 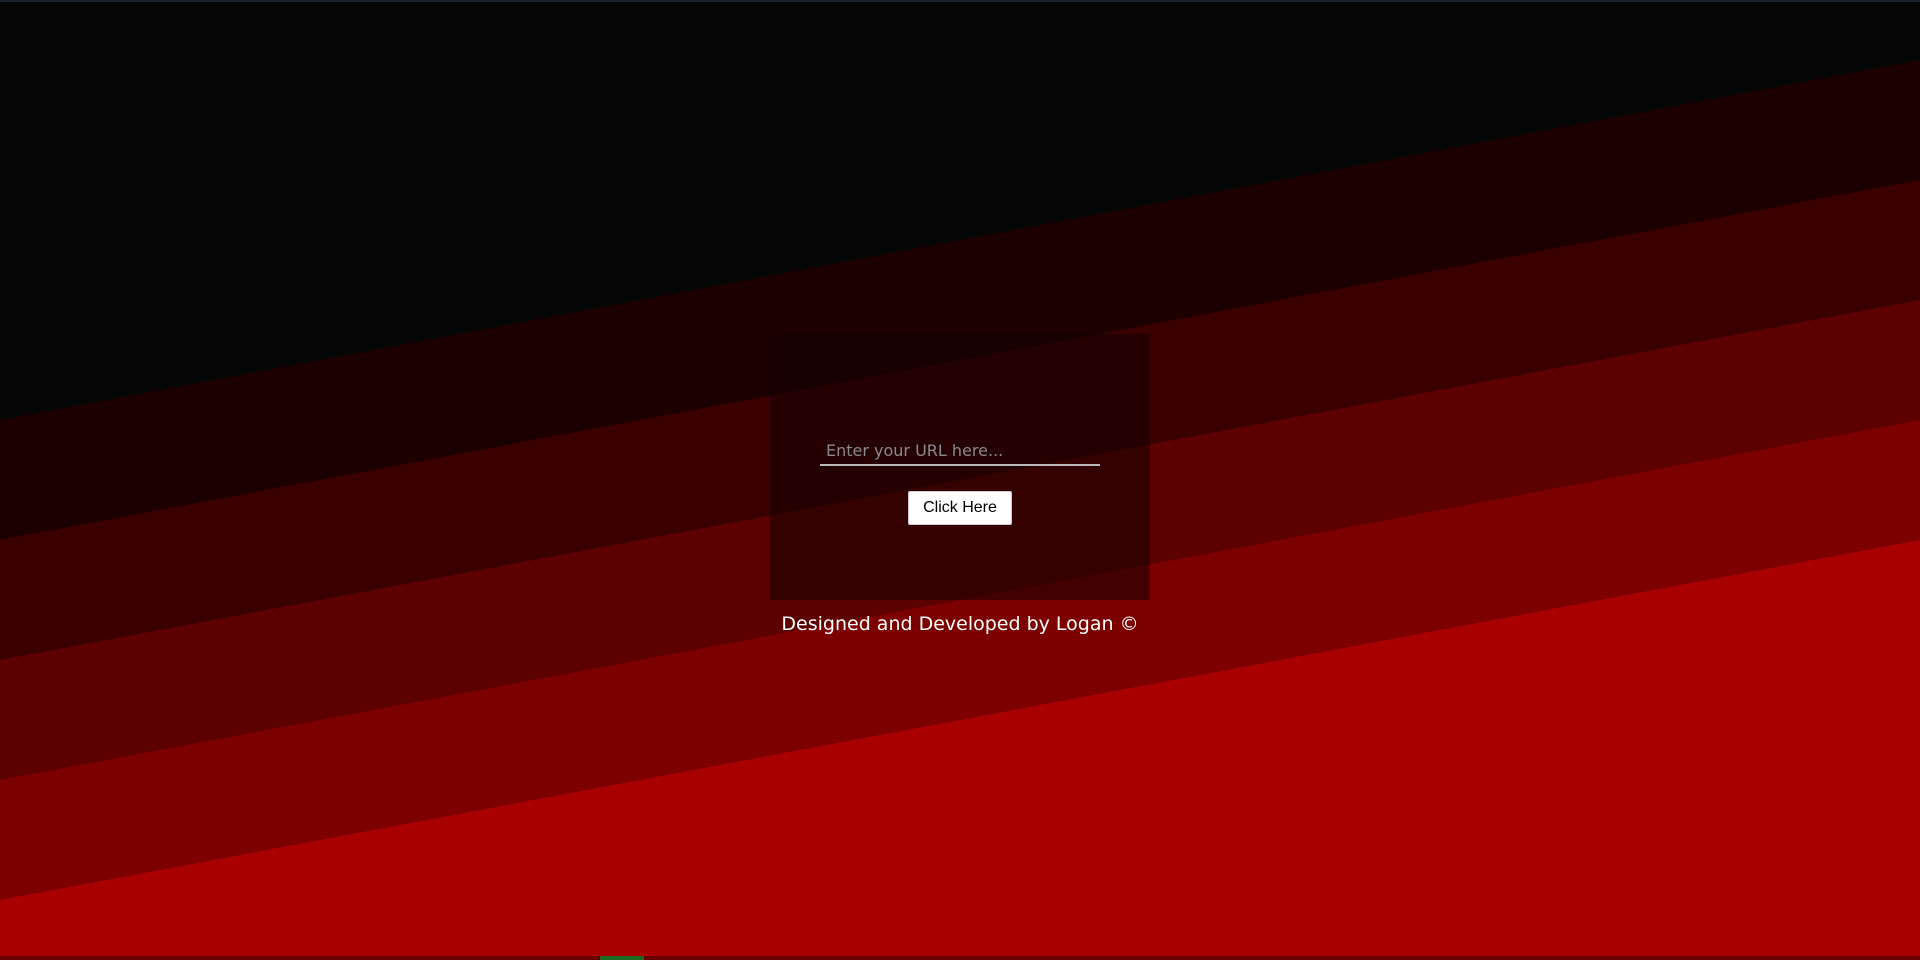 What do you see at coordinates (960, 508) in the screenshot?
I see `click-here-button: Click Here` at bounding box center [960, 508].